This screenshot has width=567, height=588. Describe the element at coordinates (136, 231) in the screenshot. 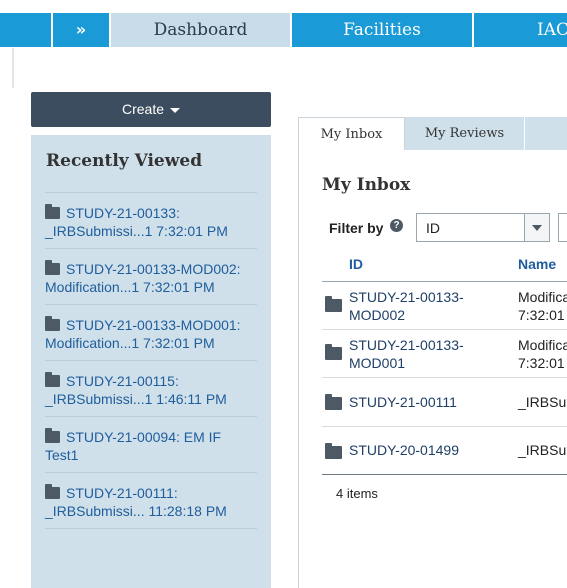

I see `recent-item-subtitle: _IRBSubmissi...1 7:32:01 PM` at that location.